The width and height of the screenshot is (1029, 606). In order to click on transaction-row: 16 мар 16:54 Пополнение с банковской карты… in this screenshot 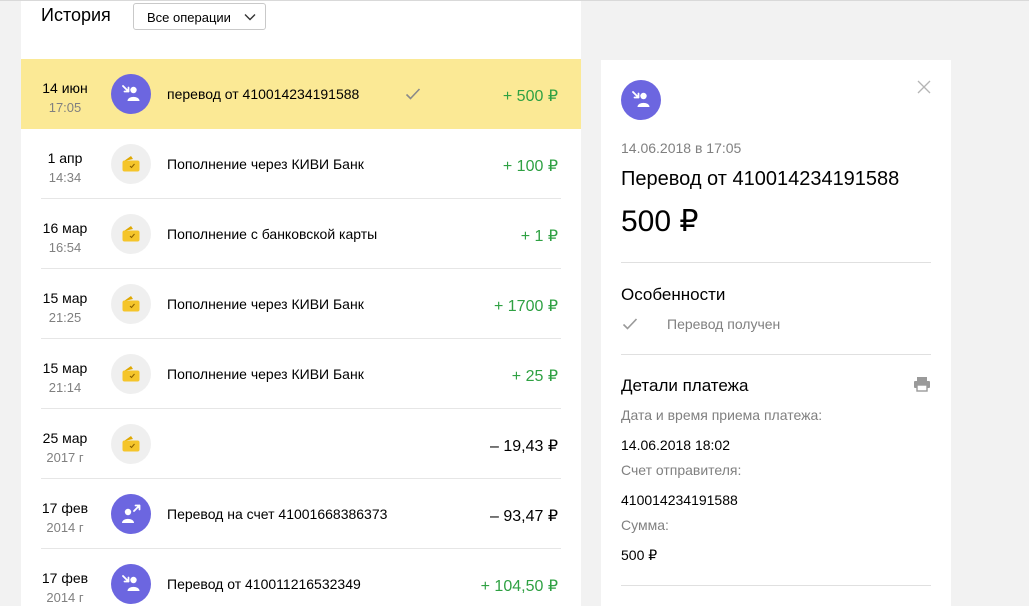, I will do `click(301, 234)`.